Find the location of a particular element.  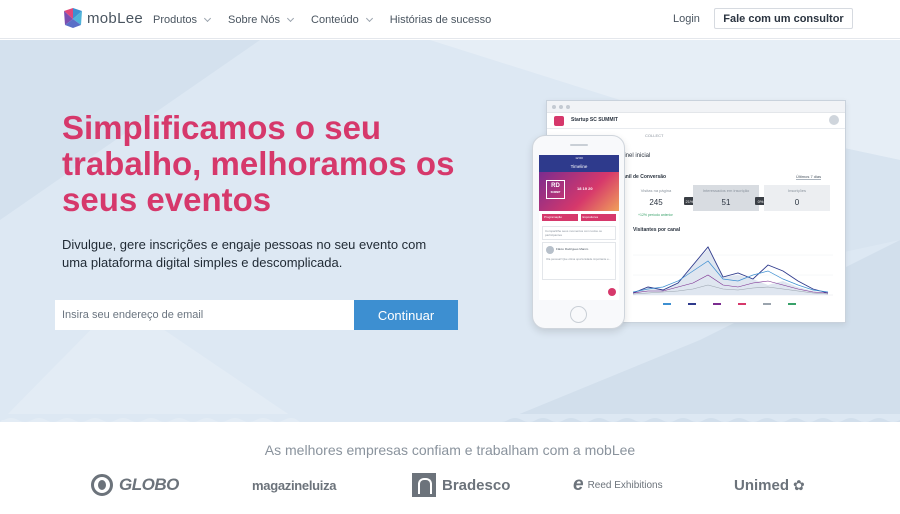

period-select: Últimos 7 dias is located at coordinates (809, 177).